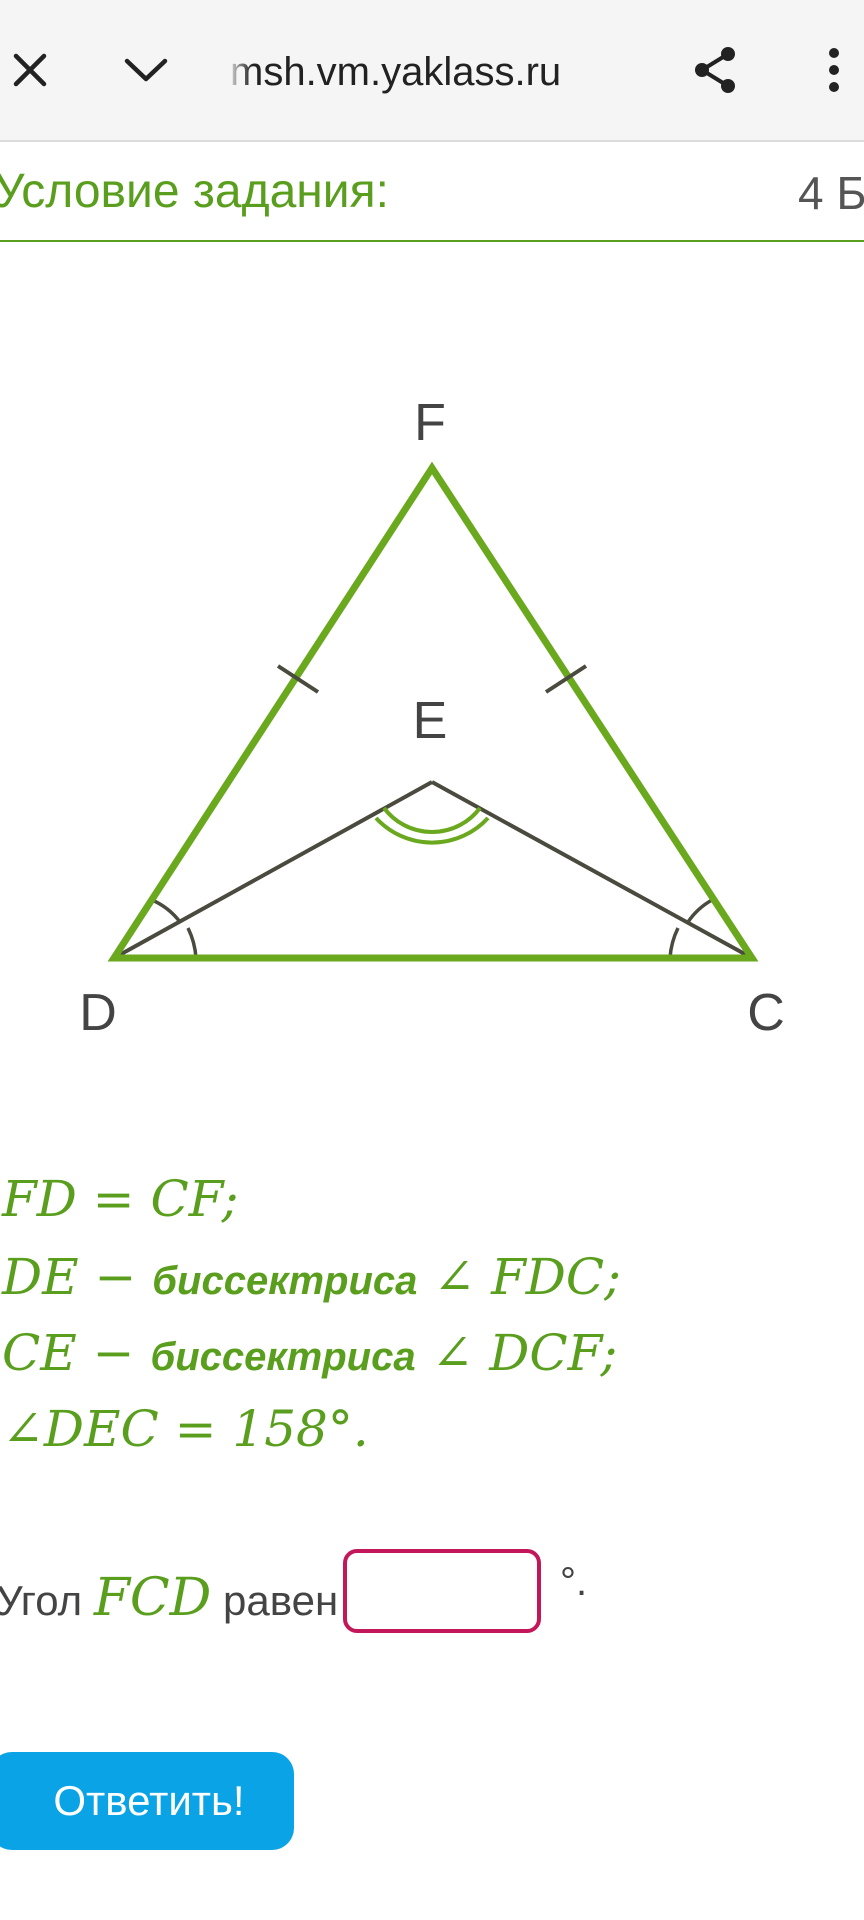 This screenshot has height=1920, width=864. Describe the element at coordinates (831, 193) in the screenshot. I see `task-points: 4 Б` at that location.